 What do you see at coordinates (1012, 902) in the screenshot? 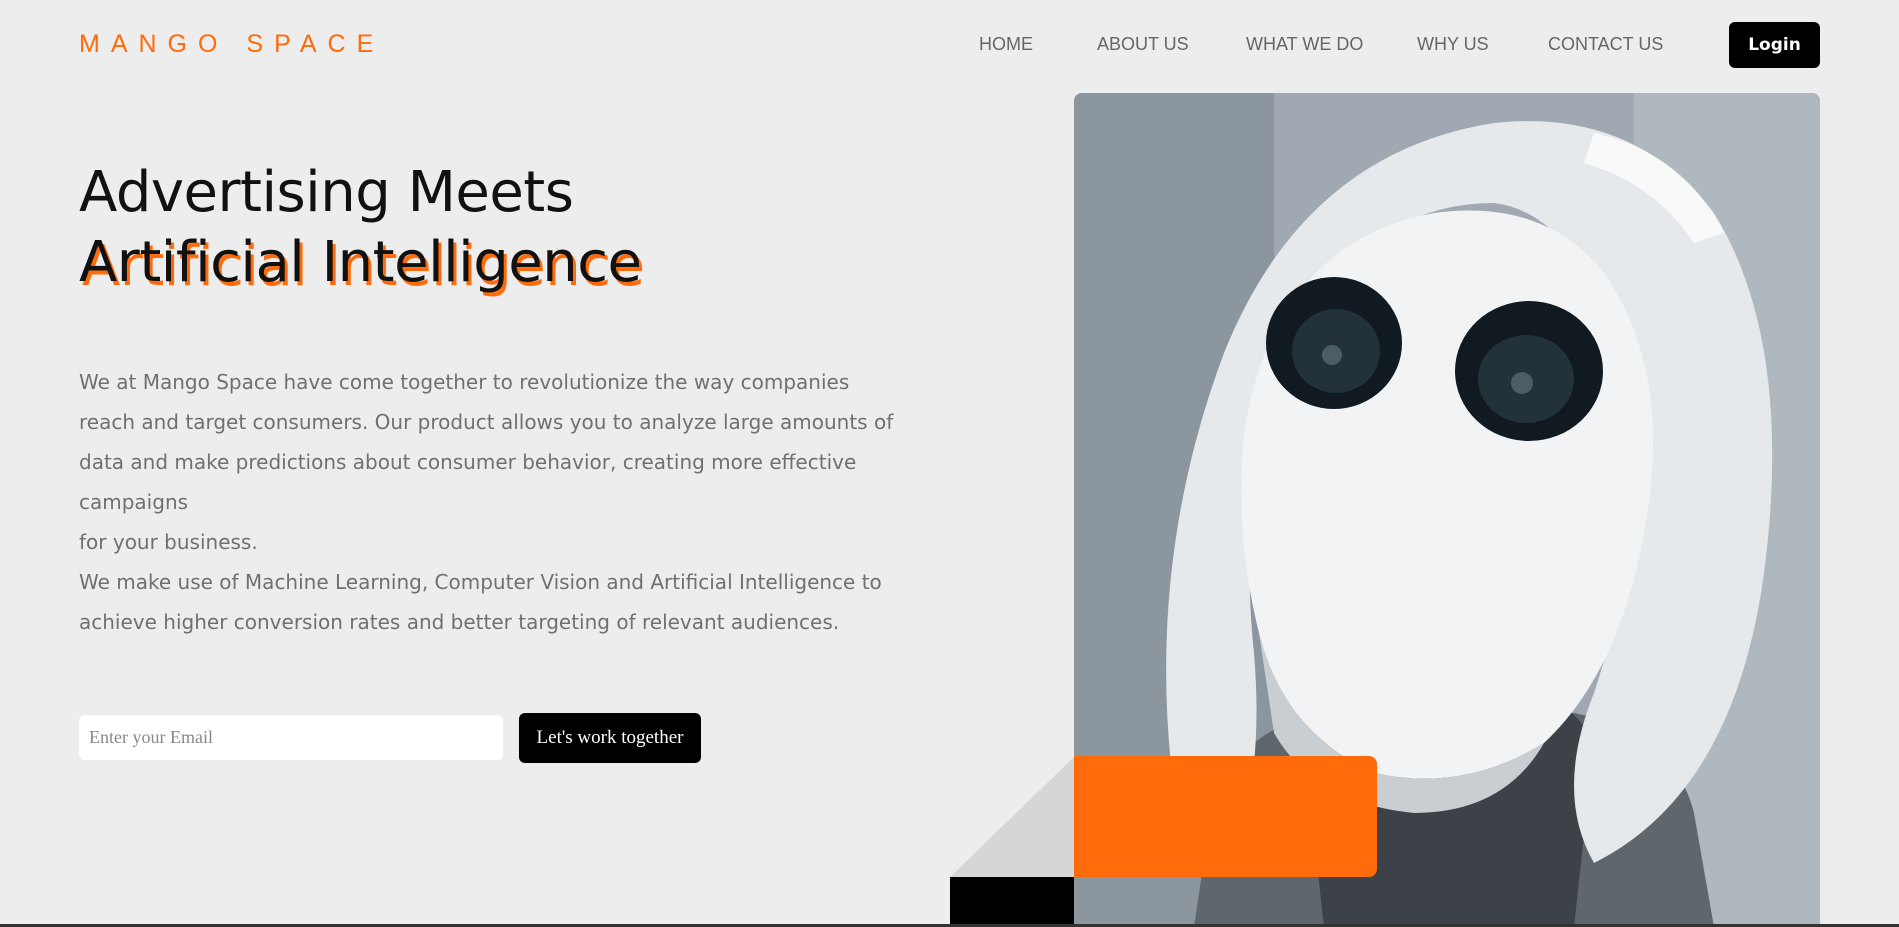
I see `decorative-black-block` at bounding box center [1012, 902].